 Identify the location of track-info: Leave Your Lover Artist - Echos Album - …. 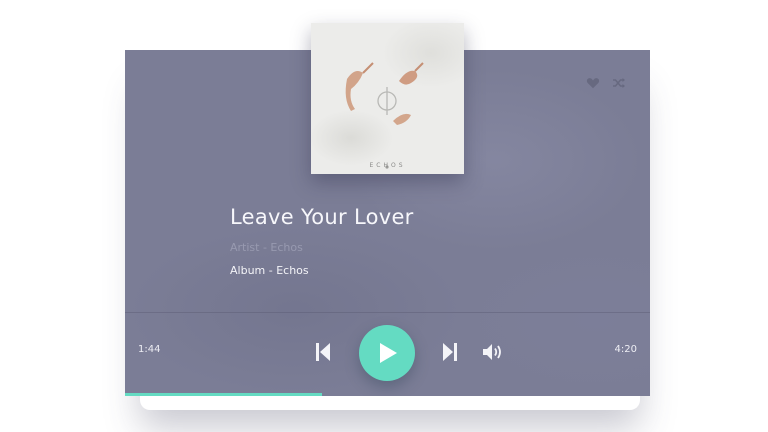
(322, 241).